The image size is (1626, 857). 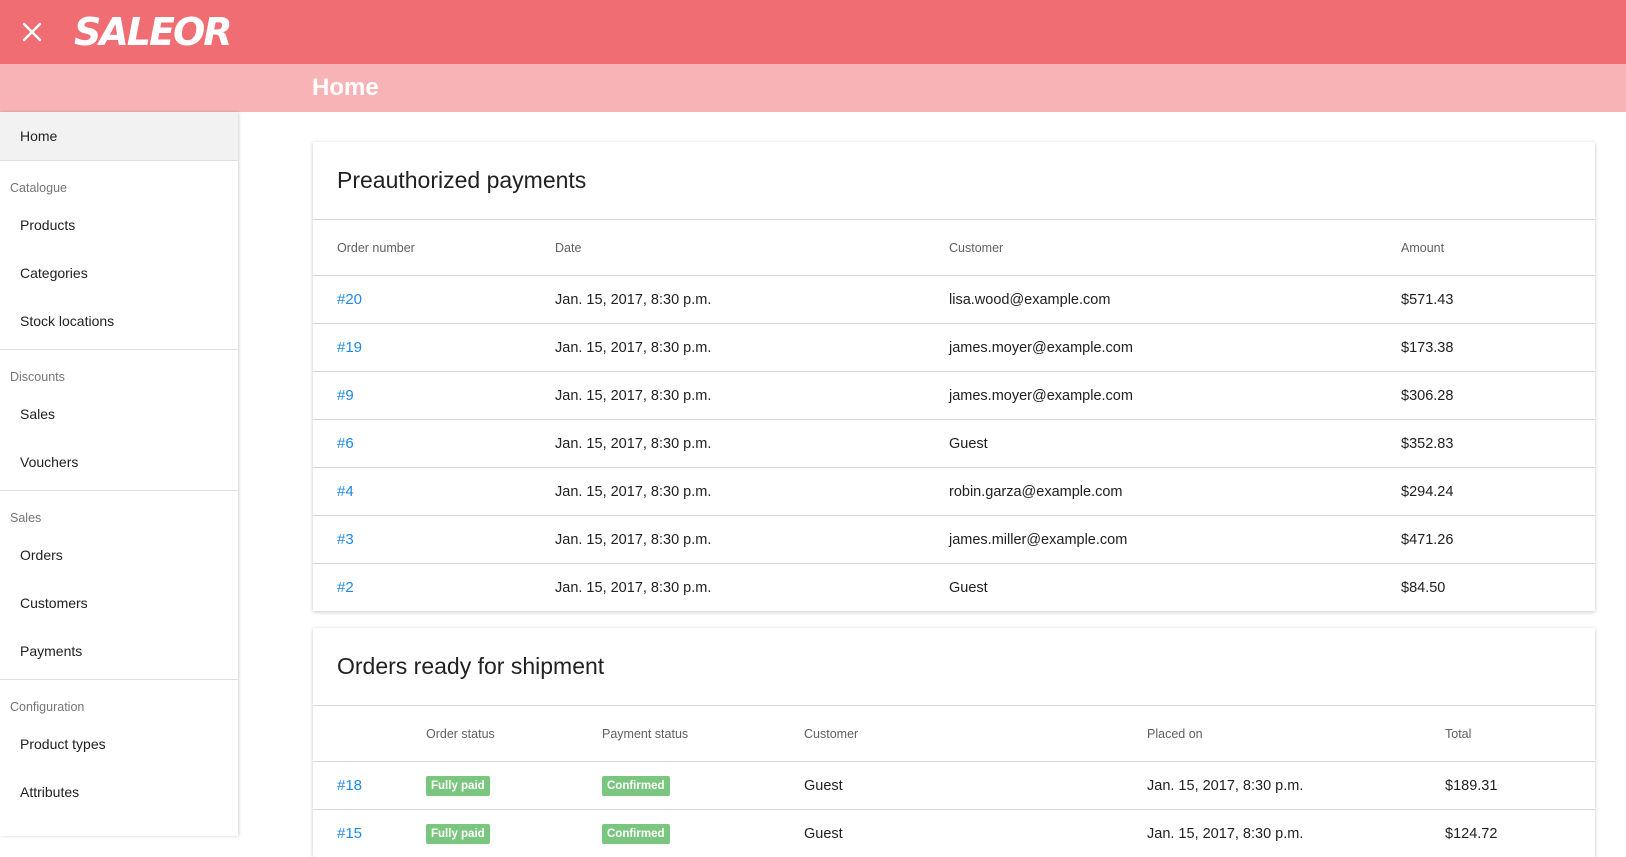 I want to click on order-amount: $352.83, so click(x=1498, y=444).